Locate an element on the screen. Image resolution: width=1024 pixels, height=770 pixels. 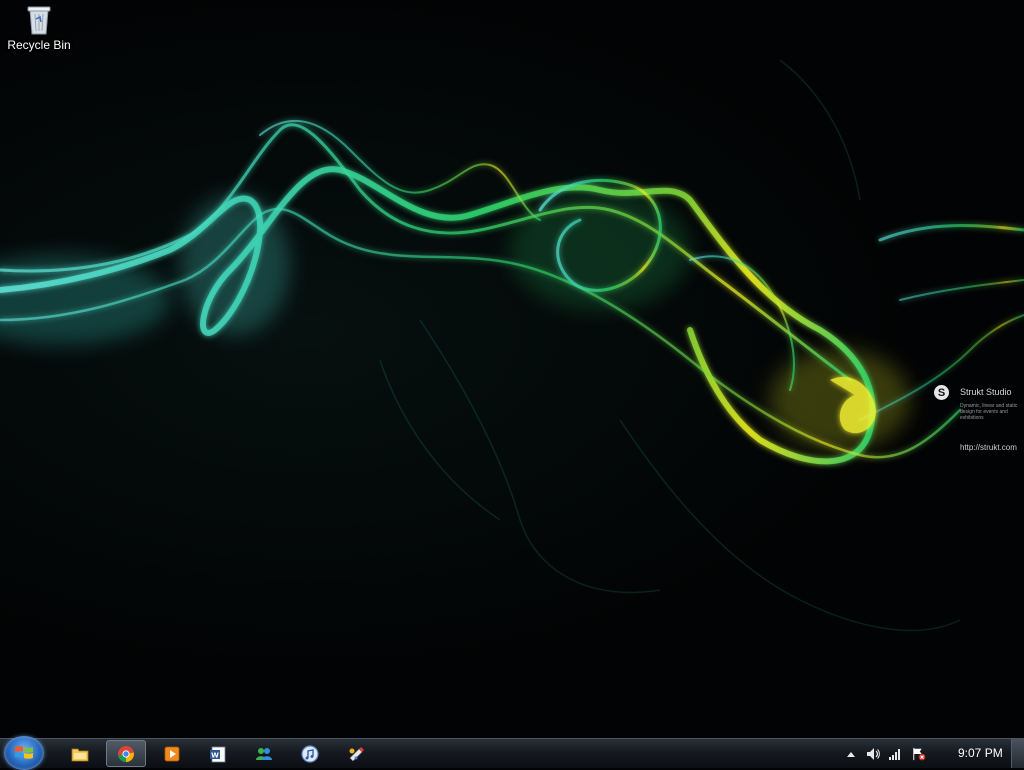
brand-name: Strukt Studio is located at coordinates (986, 392).